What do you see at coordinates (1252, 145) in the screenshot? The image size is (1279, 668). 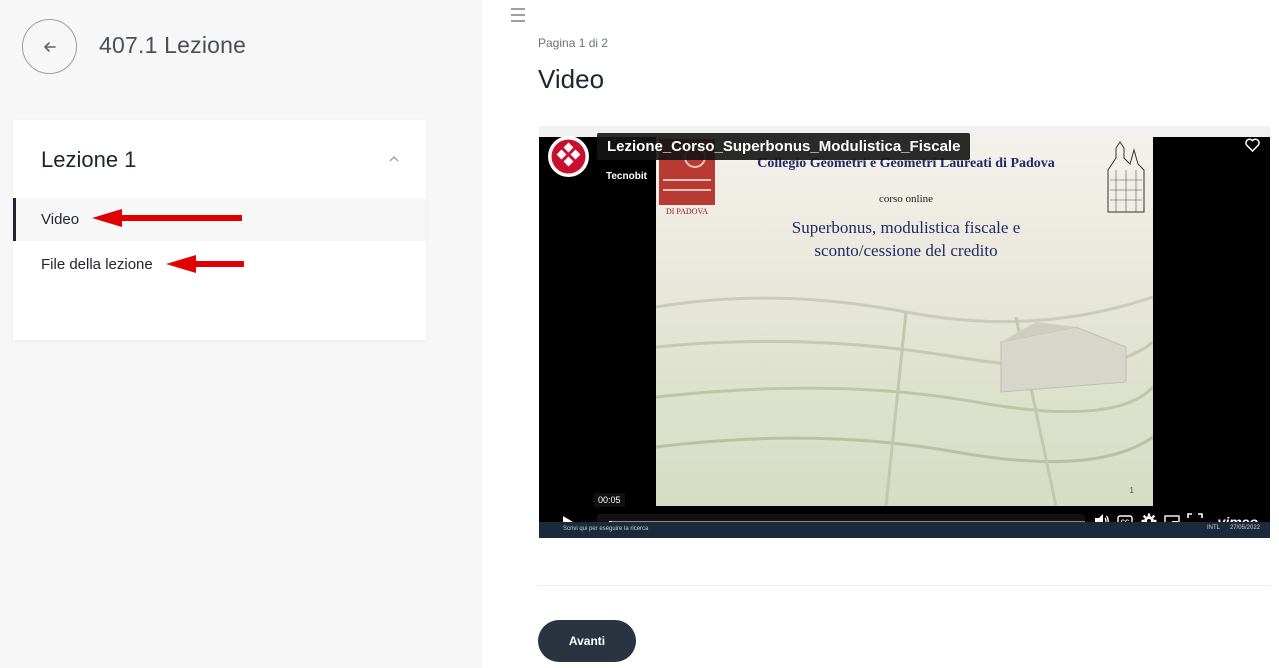 I see `heart-icon` at bounding box center [1252, 145].